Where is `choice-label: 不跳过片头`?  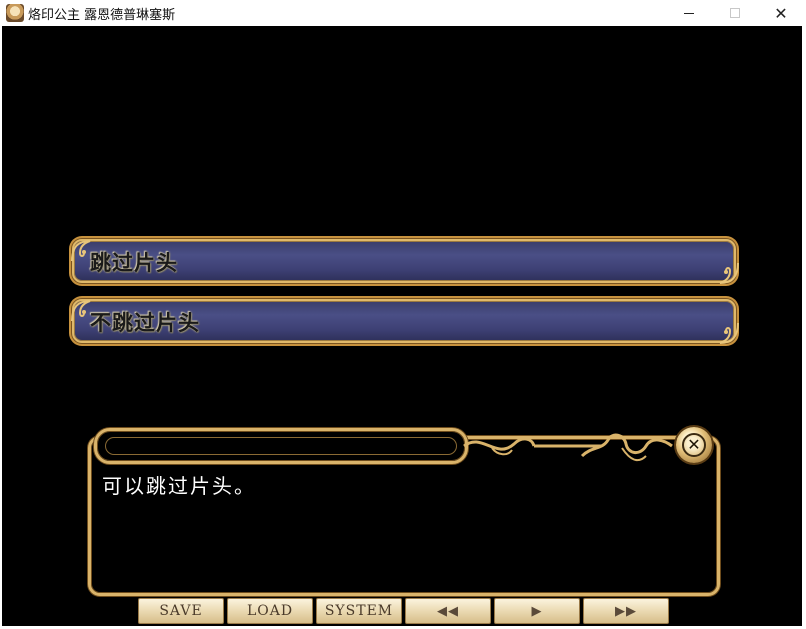 choice-label: 不跳过片头 is located at coordinates (145, 322).